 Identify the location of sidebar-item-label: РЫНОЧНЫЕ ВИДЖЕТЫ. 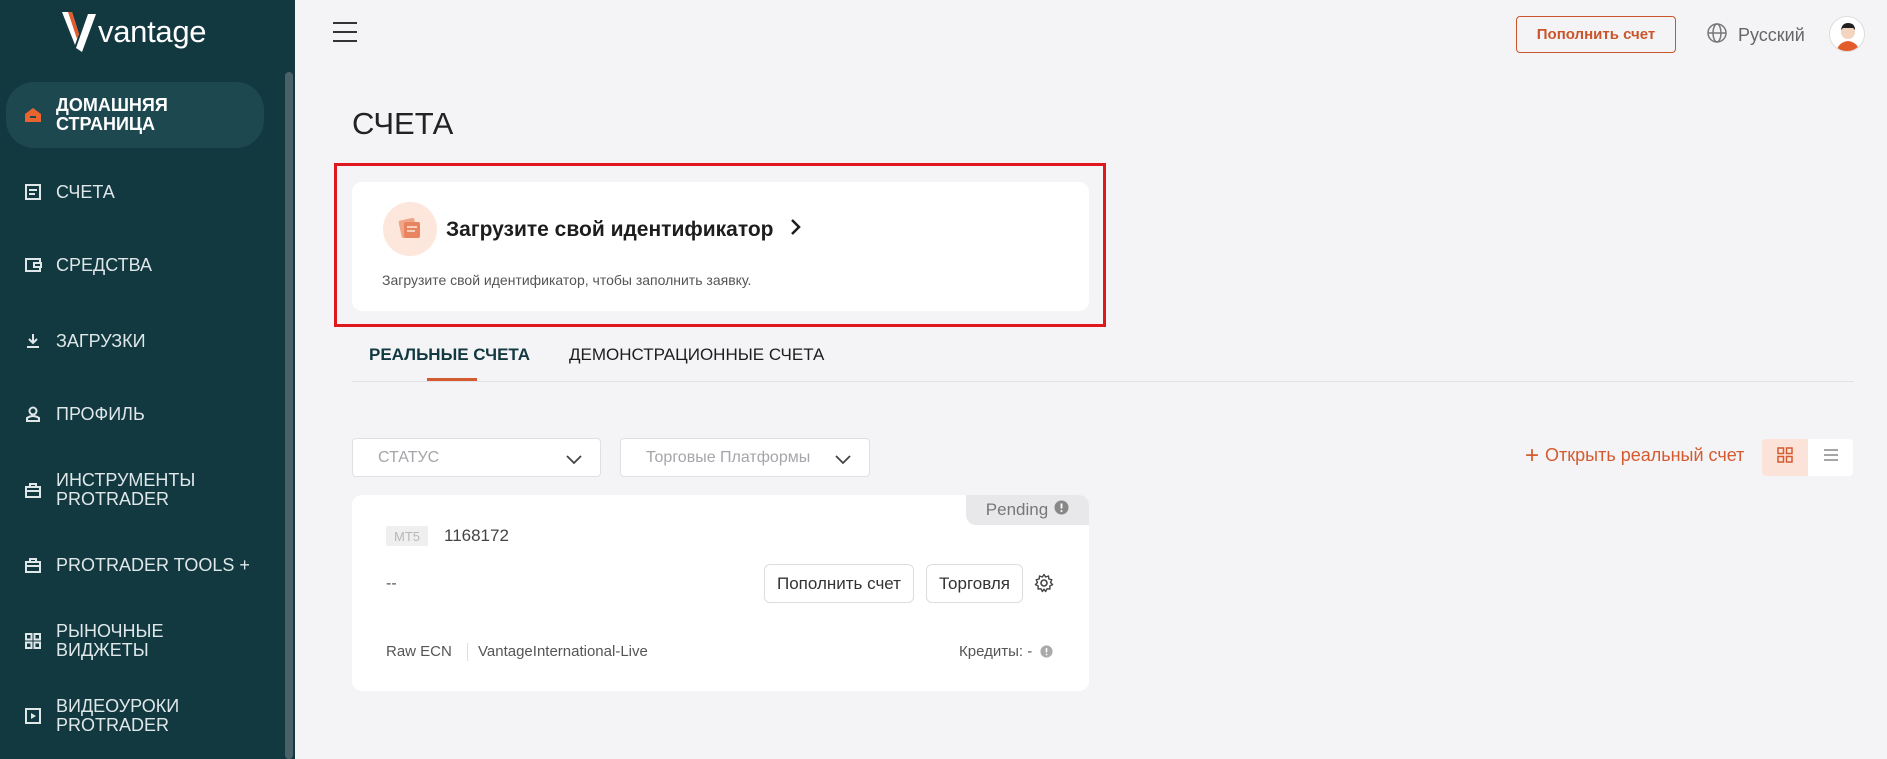
(110, 640).